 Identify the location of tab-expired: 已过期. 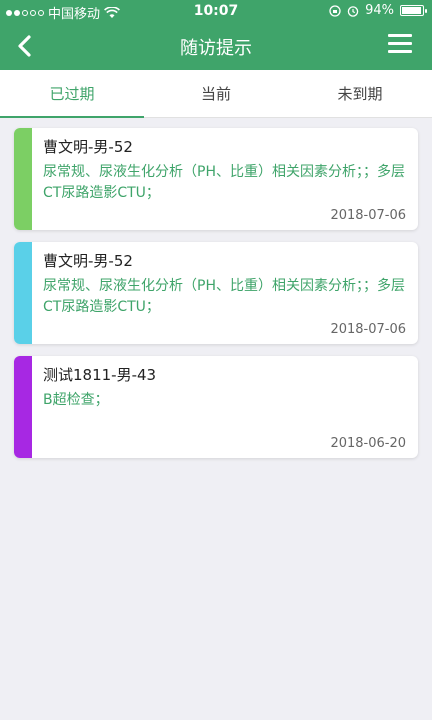
(72, 94).